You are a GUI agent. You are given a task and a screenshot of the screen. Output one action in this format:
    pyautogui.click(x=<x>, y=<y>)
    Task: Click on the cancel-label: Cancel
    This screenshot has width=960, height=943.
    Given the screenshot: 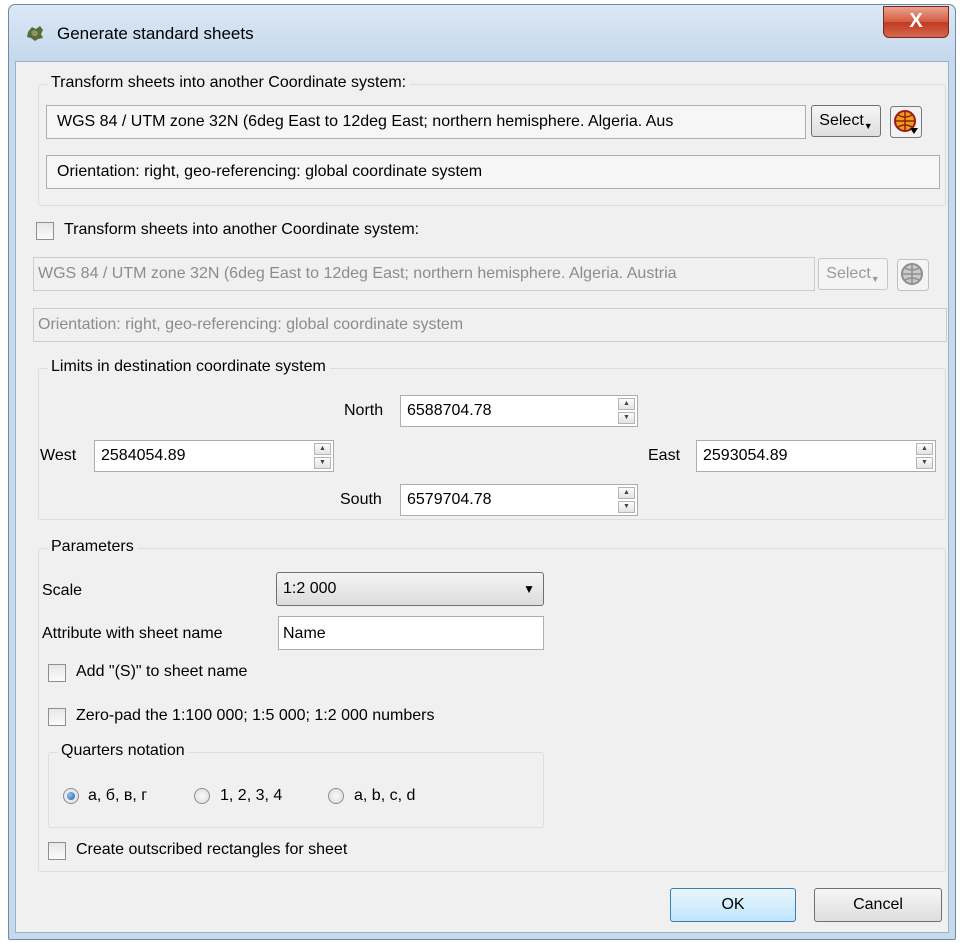 What is the action you would take?
    pyautogui.click(x=878, y=904)
    